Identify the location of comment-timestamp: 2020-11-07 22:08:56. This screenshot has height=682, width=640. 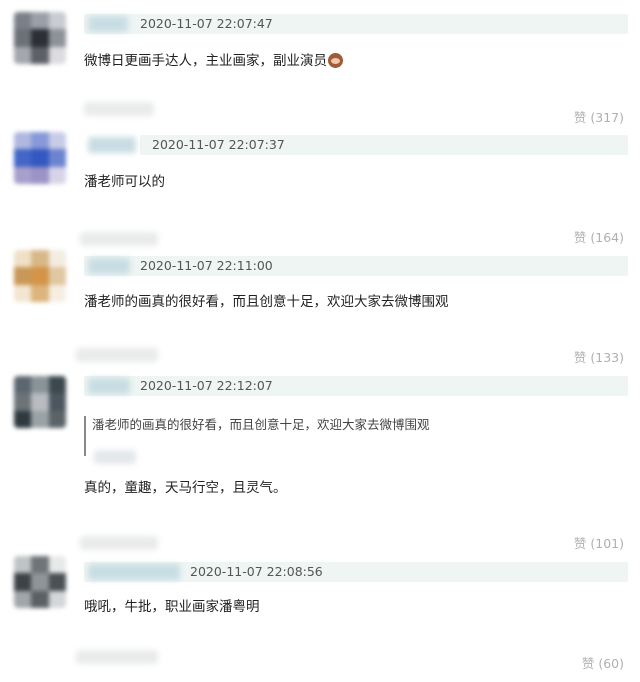
(256, 571).